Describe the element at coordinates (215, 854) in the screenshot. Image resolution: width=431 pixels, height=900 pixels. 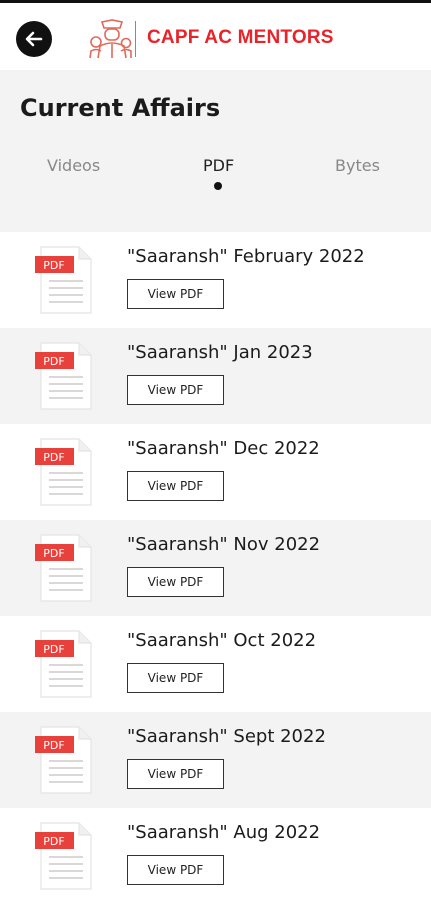
I see `list-item: PDF "Saaransh" Aug 2022 View PDF` at that location.